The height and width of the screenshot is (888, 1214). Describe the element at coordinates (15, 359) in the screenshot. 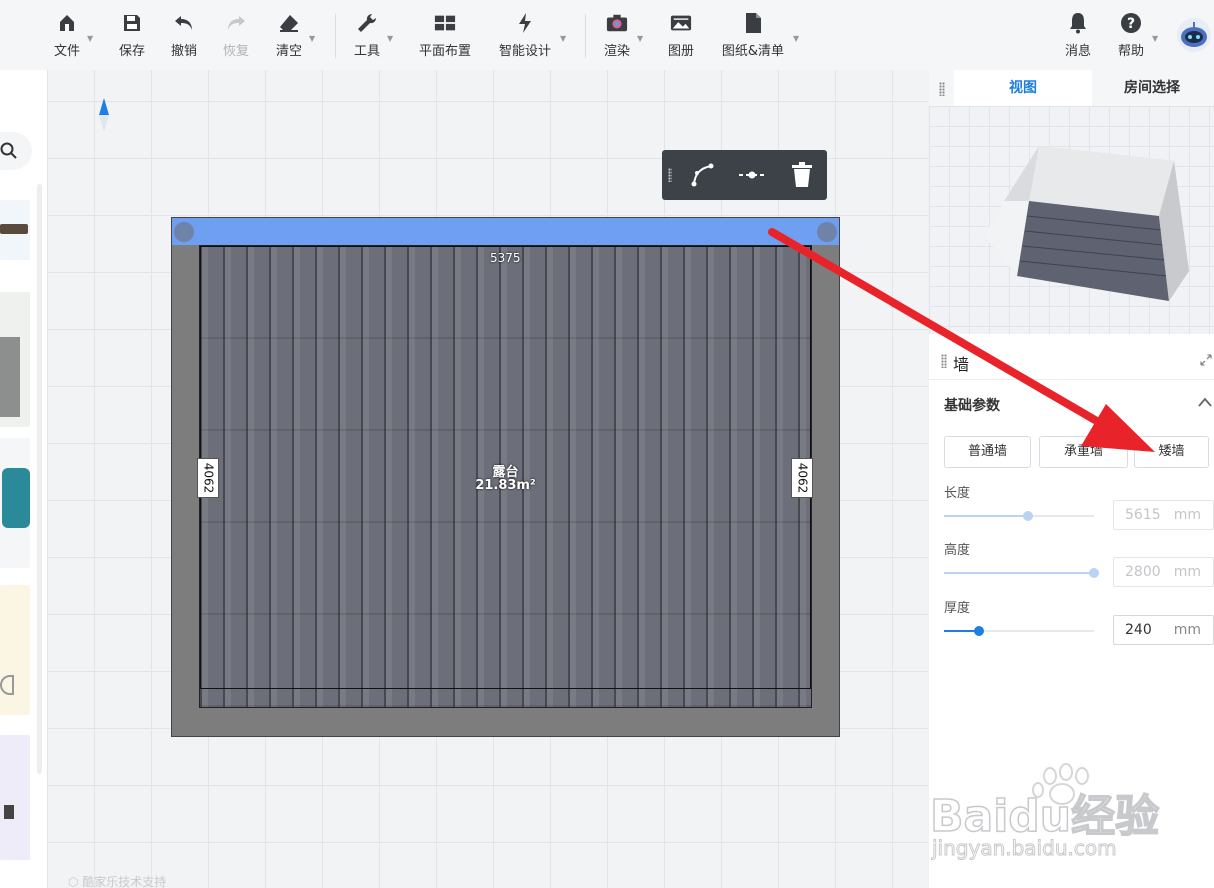

I see `library-item-cabinet` at that location.